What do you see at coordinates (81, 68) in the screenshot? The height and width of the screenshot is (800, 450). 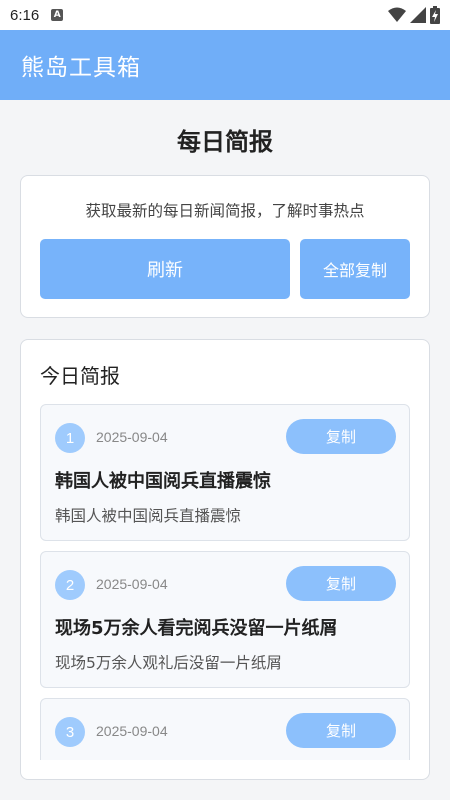 I see `app-title: 熊岛工具箱` at bounding box center [81, 68].